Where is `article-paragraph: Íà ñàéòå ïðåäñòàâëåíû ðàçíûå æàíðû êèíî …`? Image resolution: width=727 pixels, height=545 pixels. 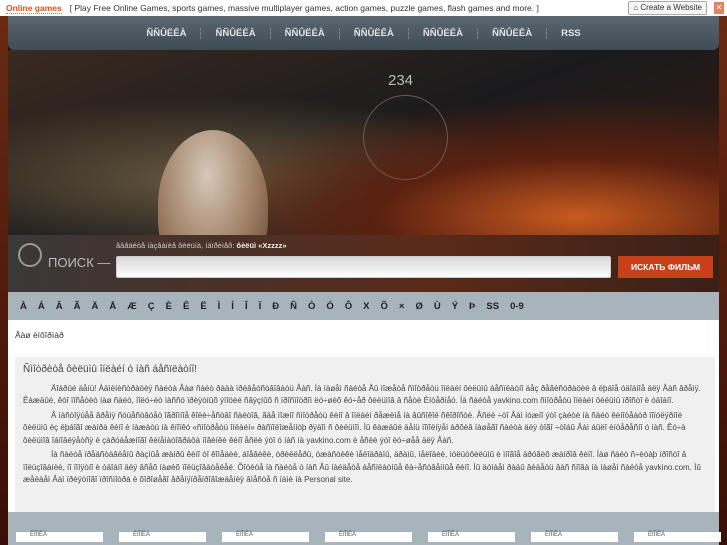 article-paragraph: Íà ñàéòå ïðåäñòàâëåíû ðàçíûå æàíðû êèíî … is located at coordinates (362, 467).